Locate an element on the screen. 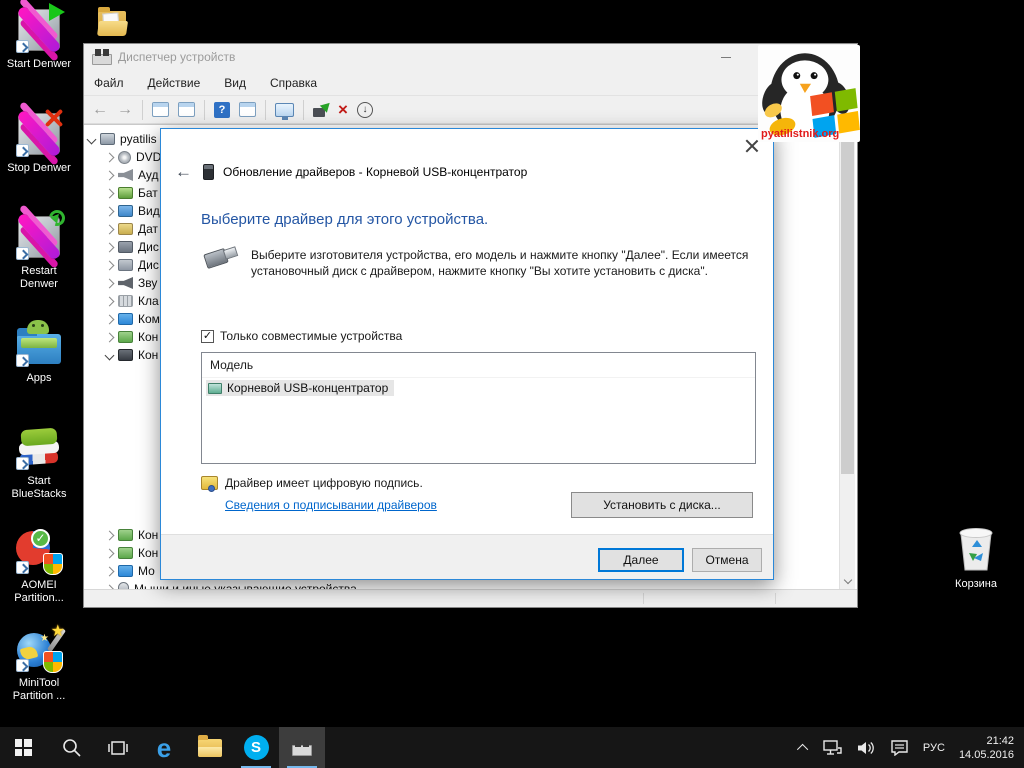  scrollbar is located at coordinates (847, 356).